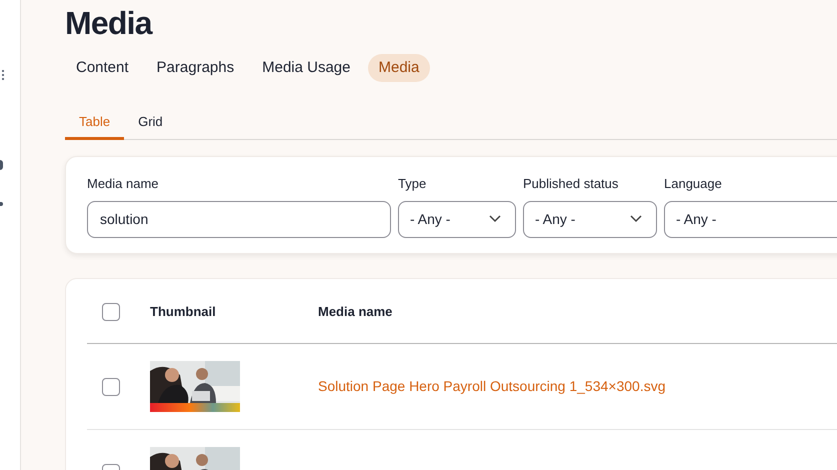  What do you see at coordinates (123, 184) in the screenshot?
I see `field-label: Media name` at bounding box center [123, 184].